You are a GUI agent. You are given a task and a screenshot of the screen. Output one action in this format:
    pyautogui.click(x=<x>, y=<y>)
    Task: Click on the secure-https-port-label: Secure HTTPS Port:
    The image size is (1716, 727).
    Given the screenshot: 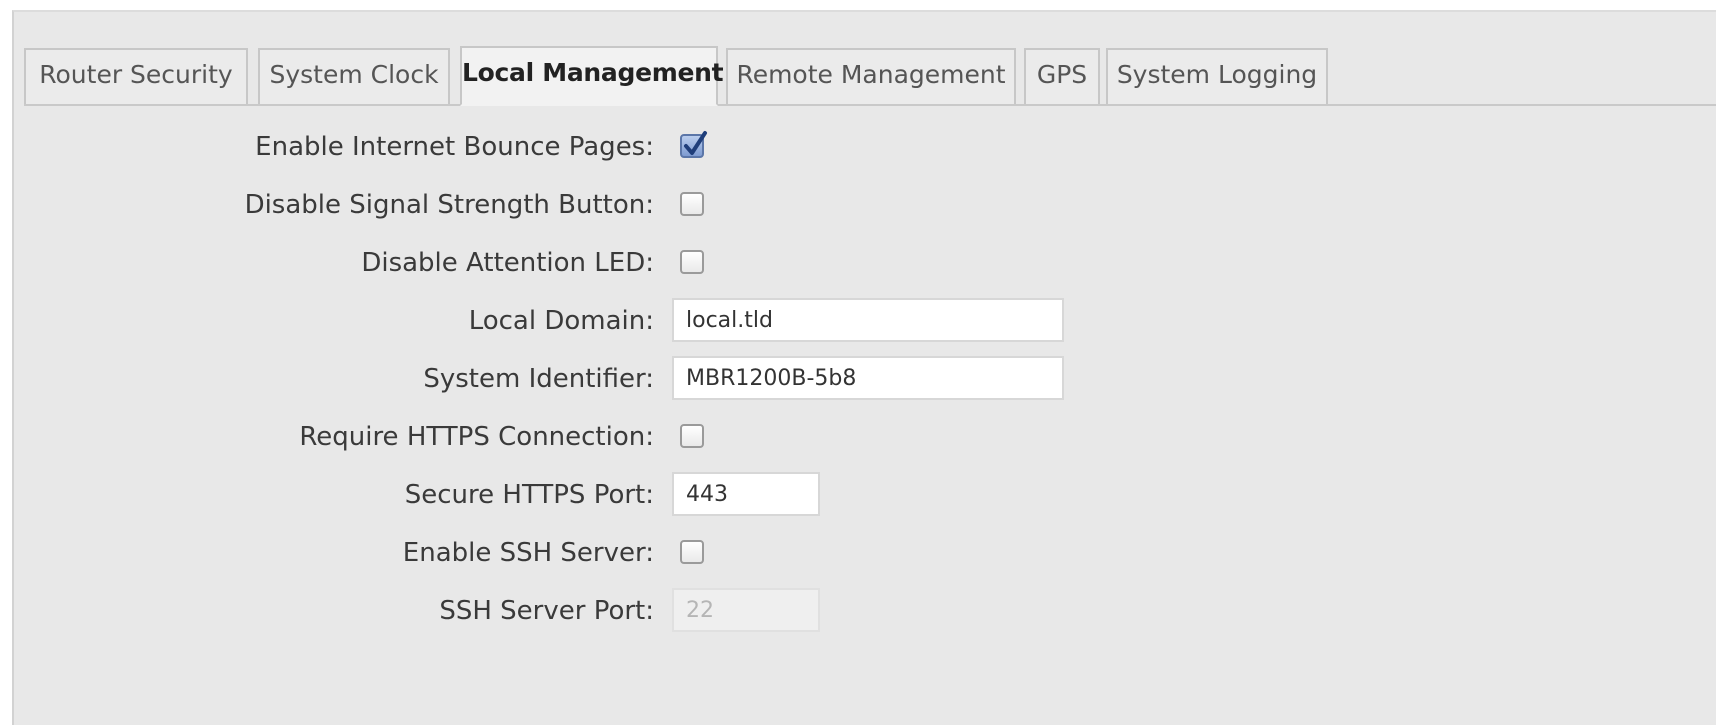 What is the action you would take?
    pyautogui.click(x=529, y=495)
    